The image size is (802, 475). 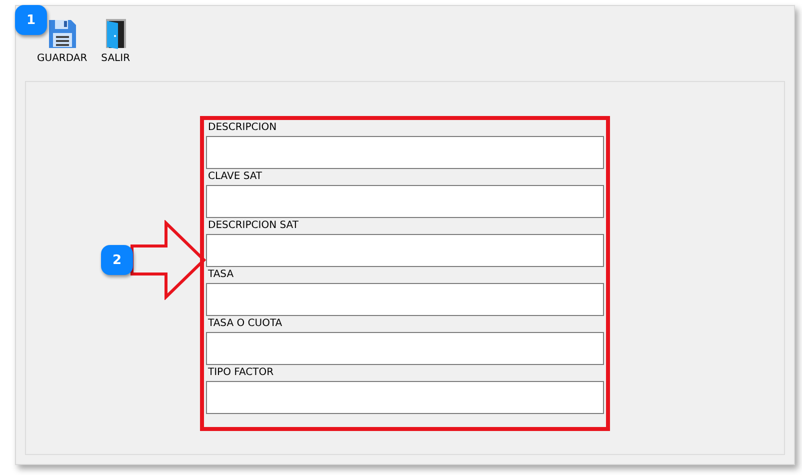 I want to click on step-badge: 1, so click(x=31, y=20).